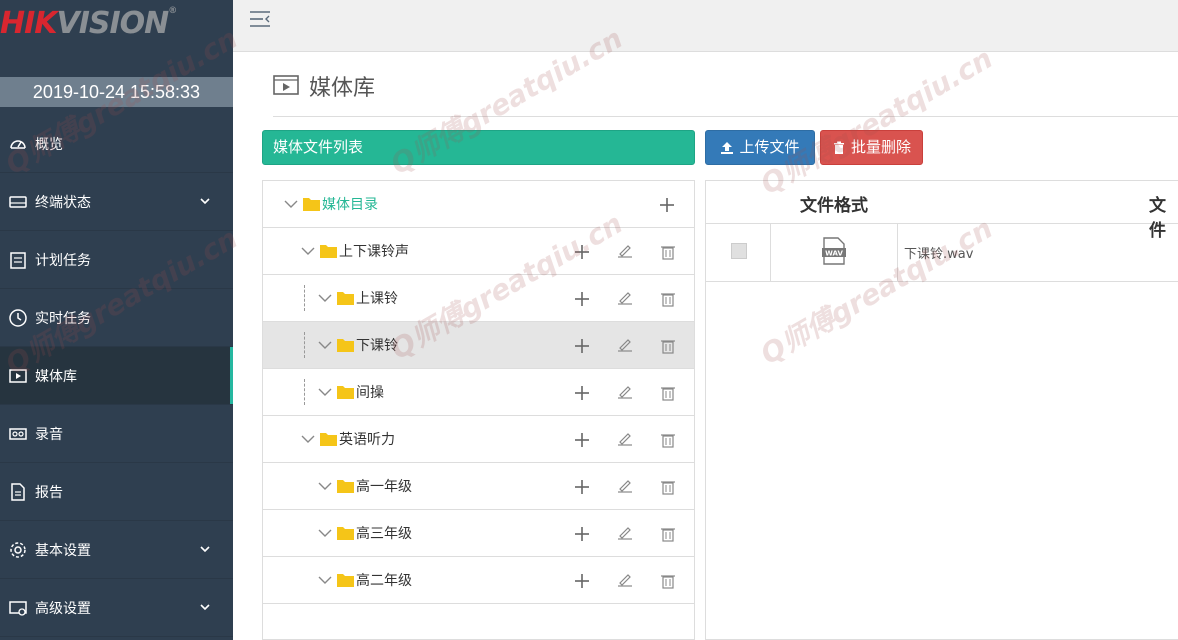 This screenshot has height=640, width=1178. What do you see at coordinates (18, 318) in the screenshot?
I see `clock-icon` at bounding box center [18, 318].